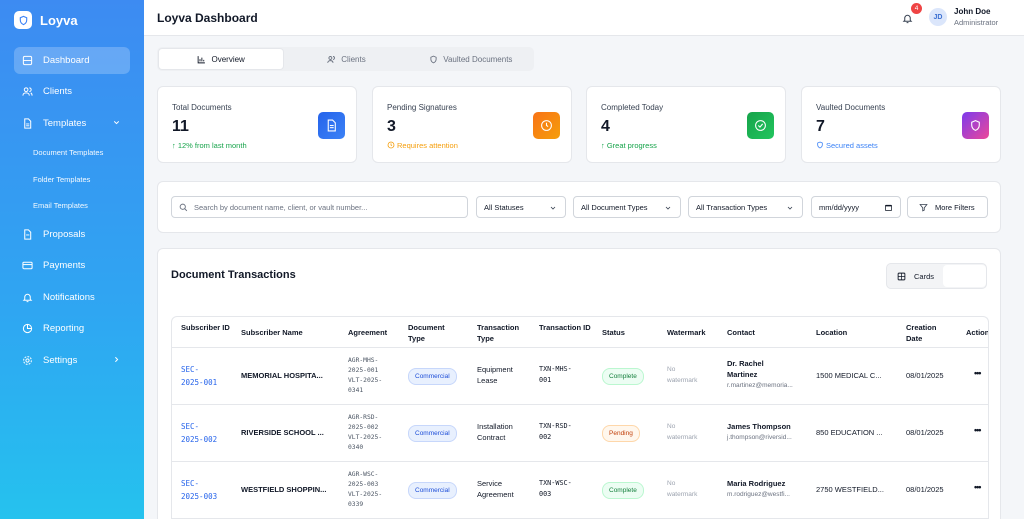 This screenshot has height=519, width=1024. Describe the element at coordinates (72, 297) in the screenshot. I see `sidebar-item-notifications: Notifications` at that location.